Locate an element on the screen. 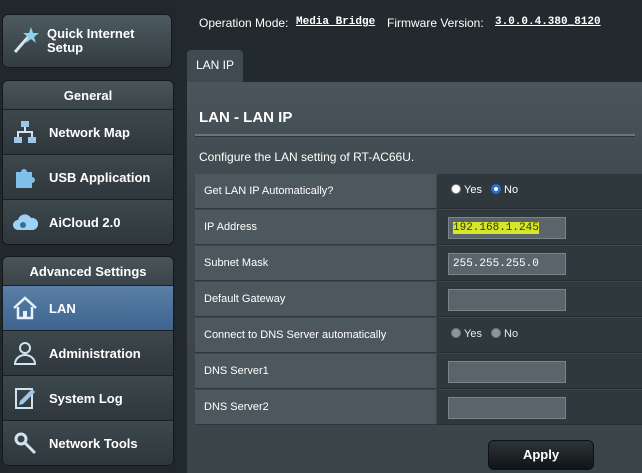  sidebar-item-aicloud: AiCloud 2.0 is located at coordinates (88, 221).